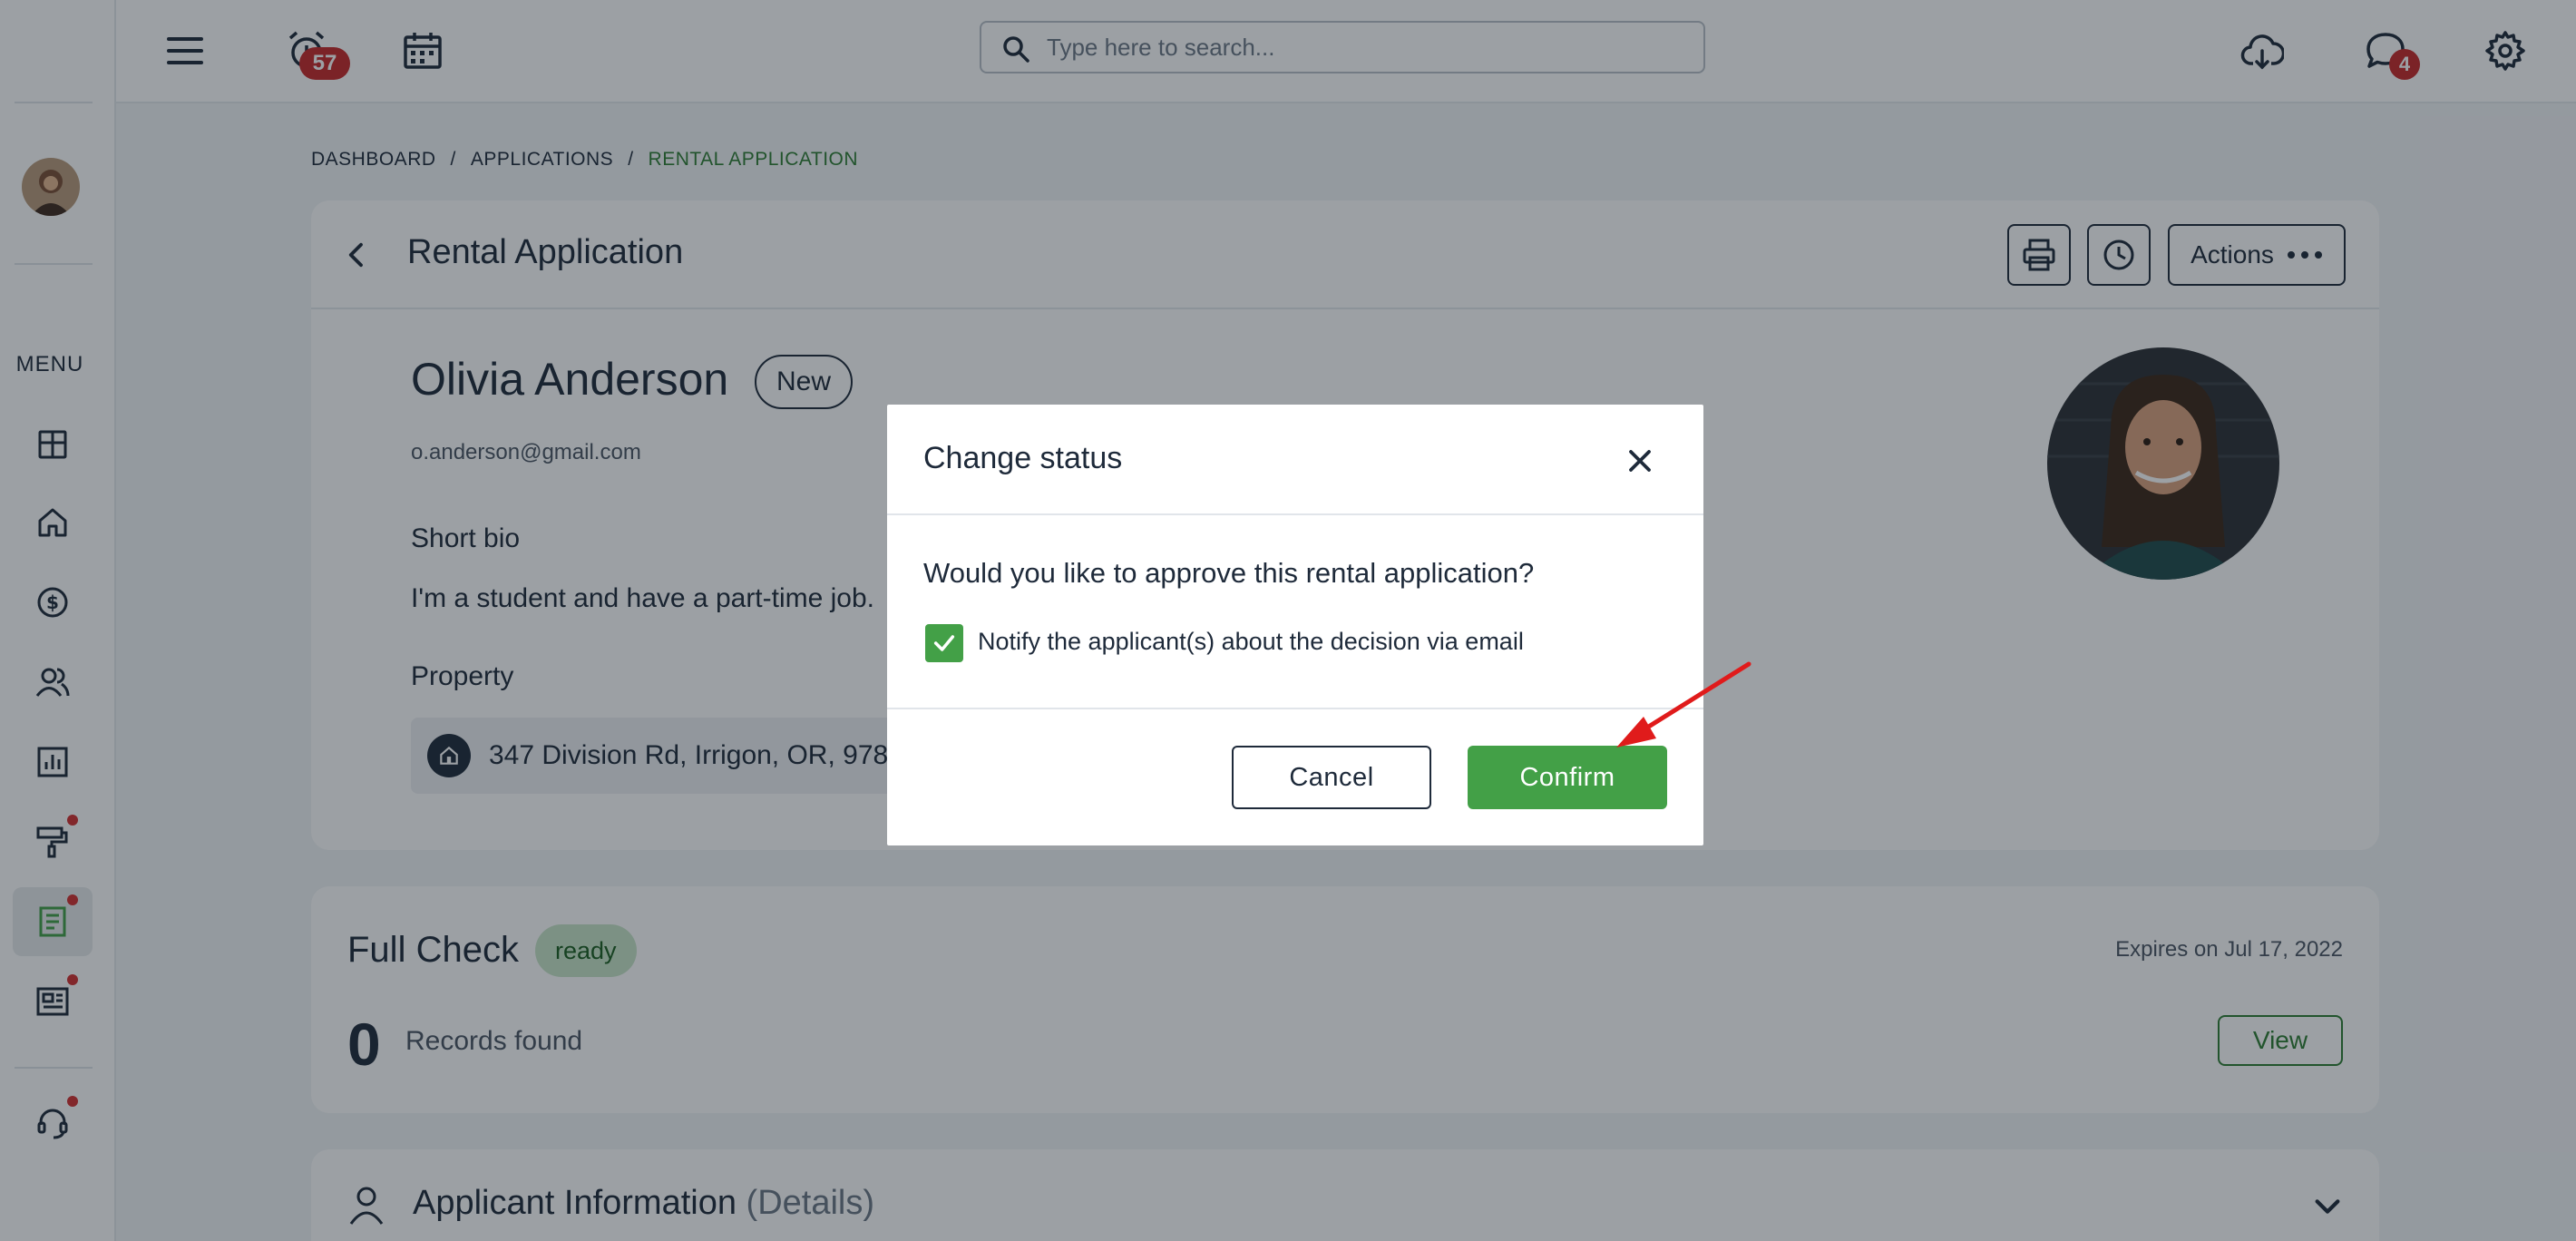 Image resolution: width=2576 pixels, height=1241 pixels. Describe the element at coordinates (1567, 777) in the screenshot. I see `confirm-button: Confirm` at that location.